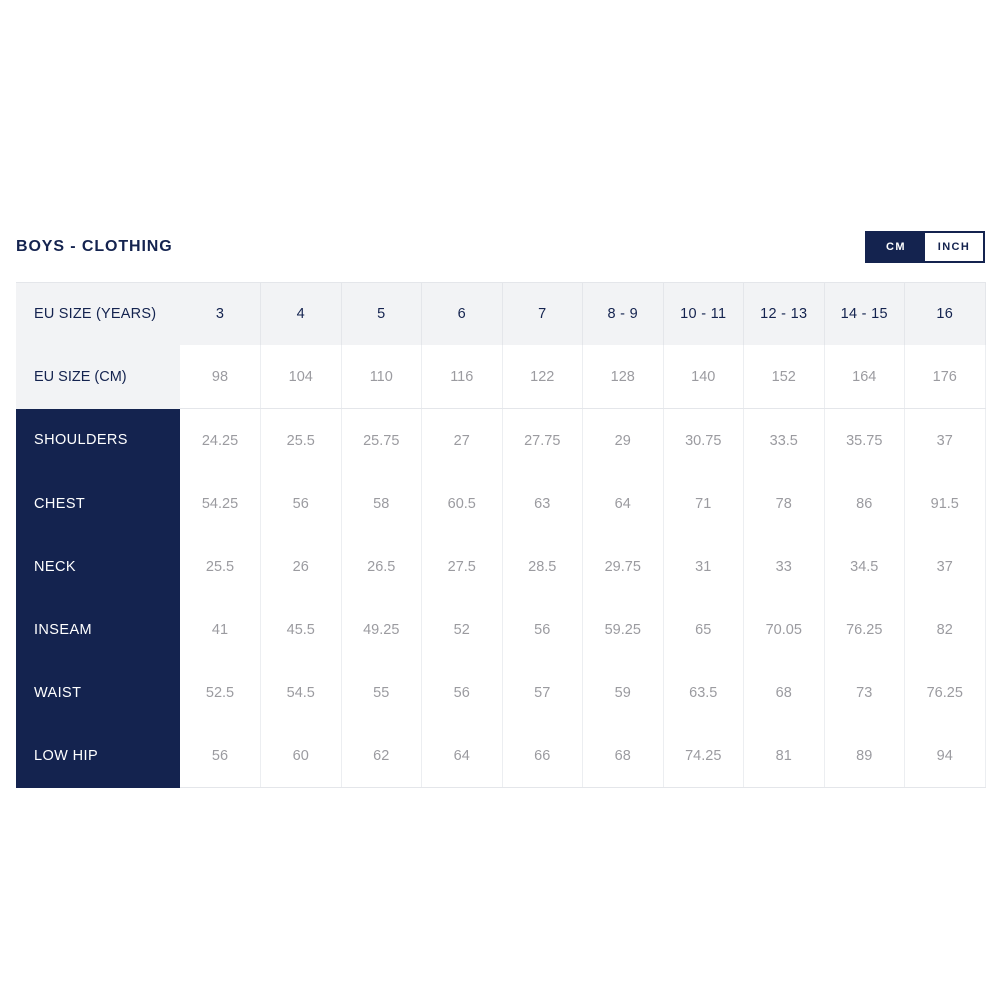 The width and height of the screenshot is (1000, 1000). I want to click on measurement-cell: 59.25, so click(623, 629).